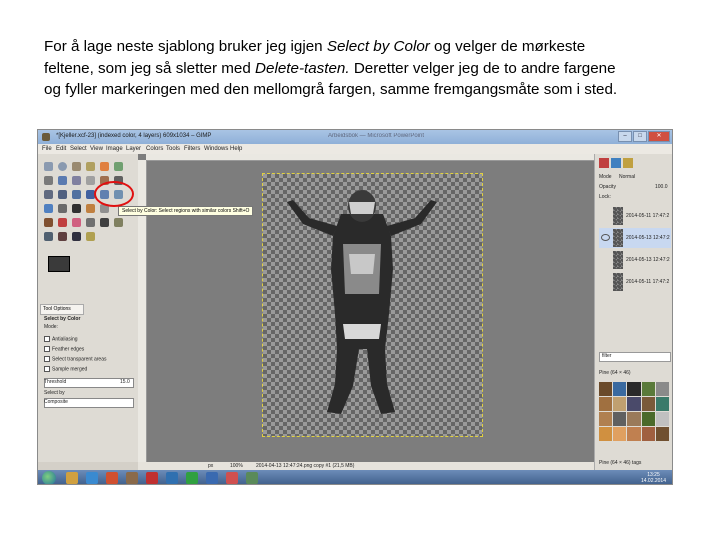 The image size is (720, 540). I want to click on heal-icon, so click(48, 236).